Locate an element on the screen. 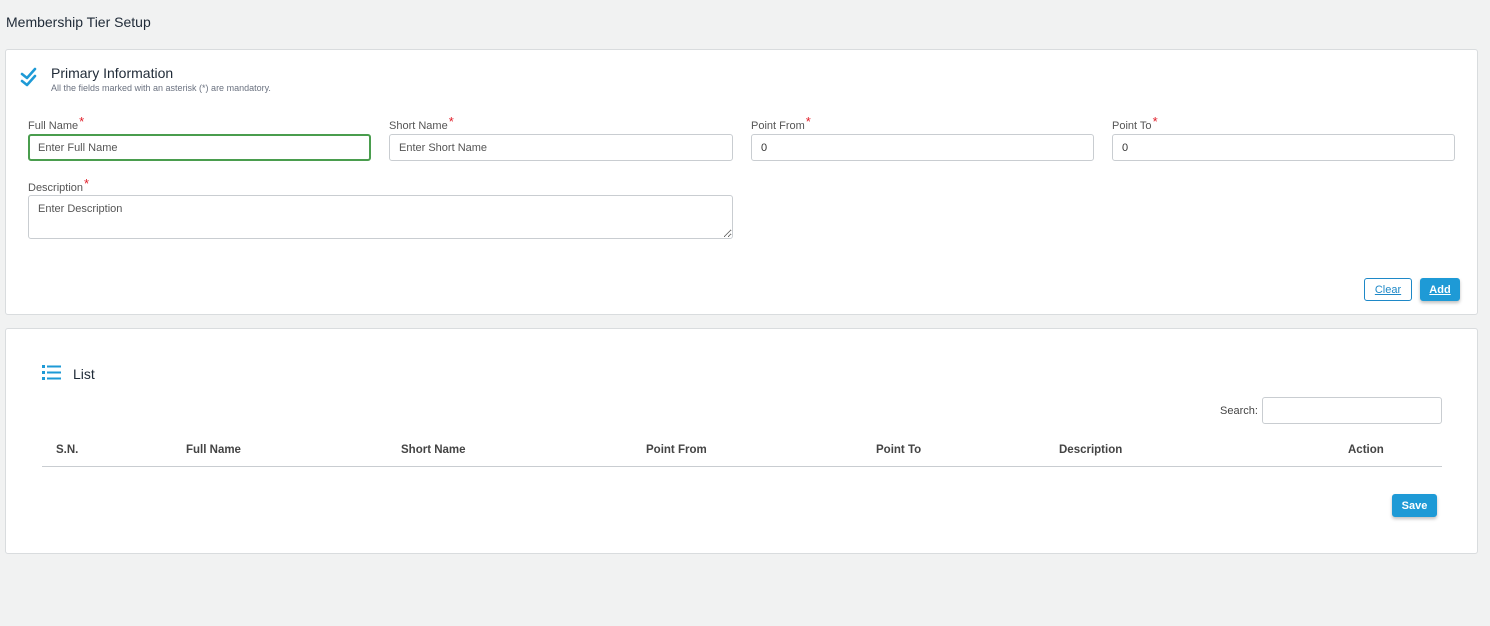 The image size is (1490, 626). column-header-description: Description is located at coordinates (1090, 450).